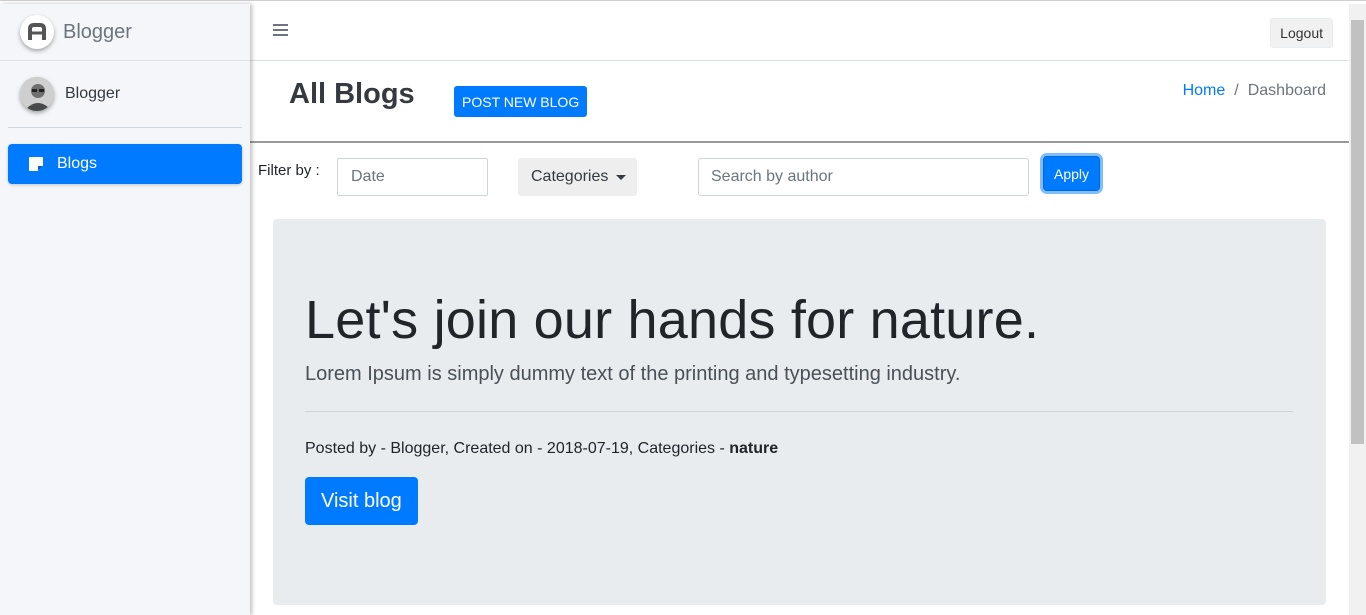 The image size is (1366, 615). Describe the element at coordinates (37, 32) in the screenshot. I see `brand-logo-icon` at that location.